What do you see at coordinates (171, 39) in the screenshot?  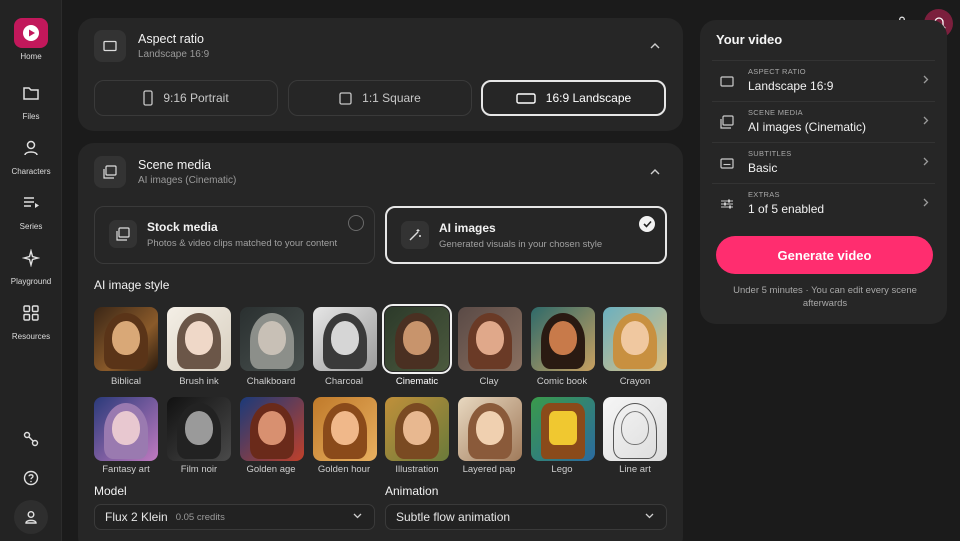 I see `aspect-ratio-title: Aspect ratio` at bounding box center [171, 39].